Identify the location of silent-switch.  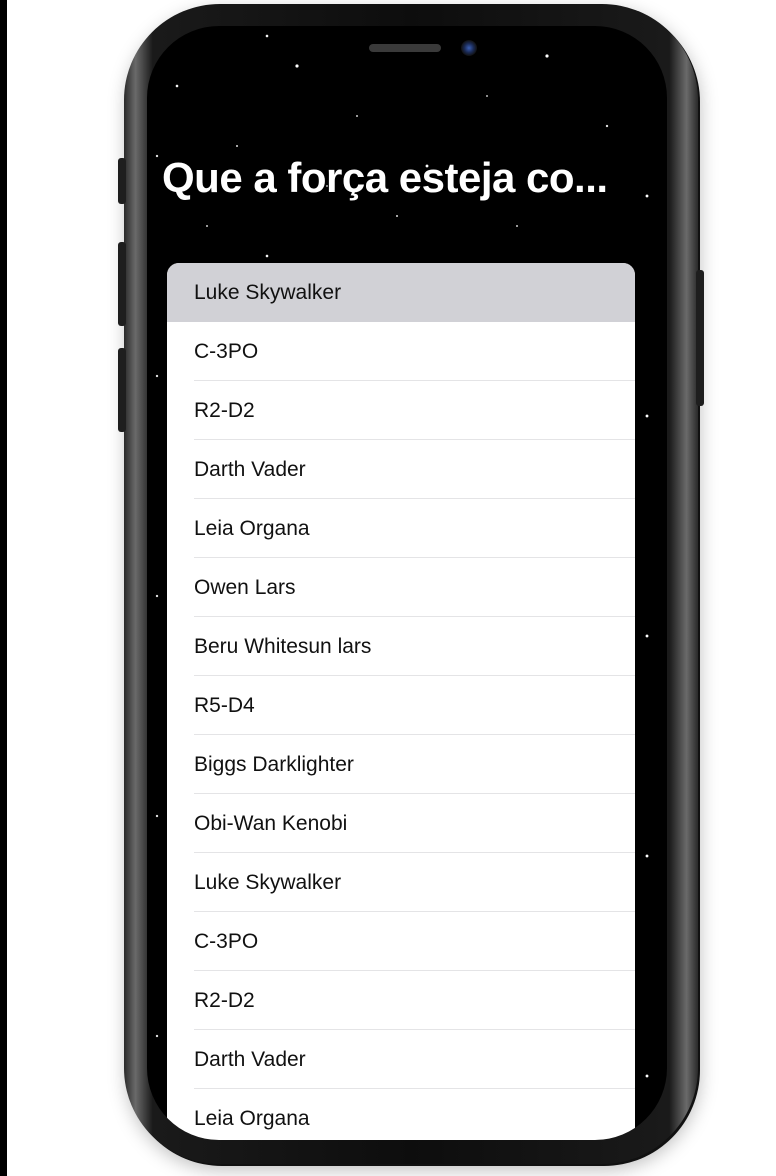
(122, 181).